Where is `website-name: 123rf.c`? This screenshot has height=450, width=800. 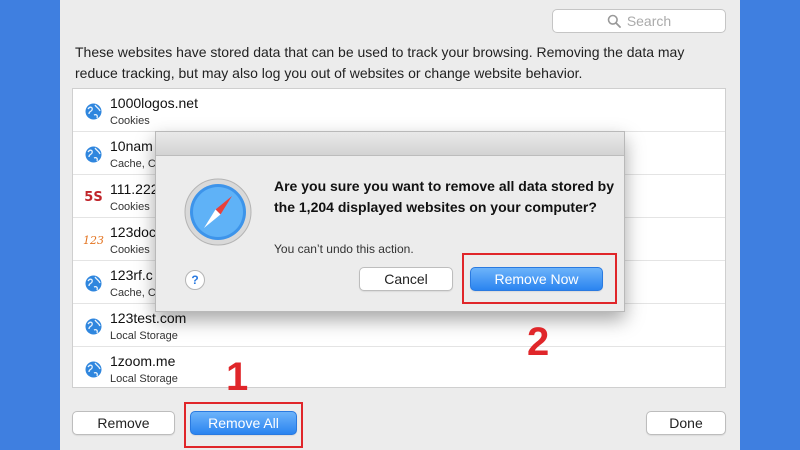
website-name: 123rf.c is located at coordinates (131, 275).